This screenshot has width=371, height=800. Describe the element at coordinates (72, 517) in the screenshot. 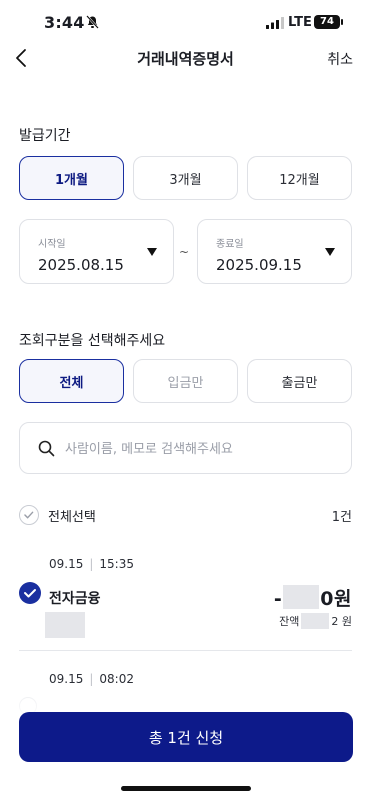

I see `select-all-label: 전체선택` at that location.